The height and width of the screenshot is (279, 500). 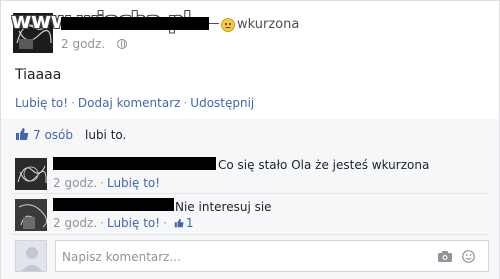 What do you see at coordinates (135, 23) in the screenshot?
I see `redacted-author-name` at bounding box center [135, 23].